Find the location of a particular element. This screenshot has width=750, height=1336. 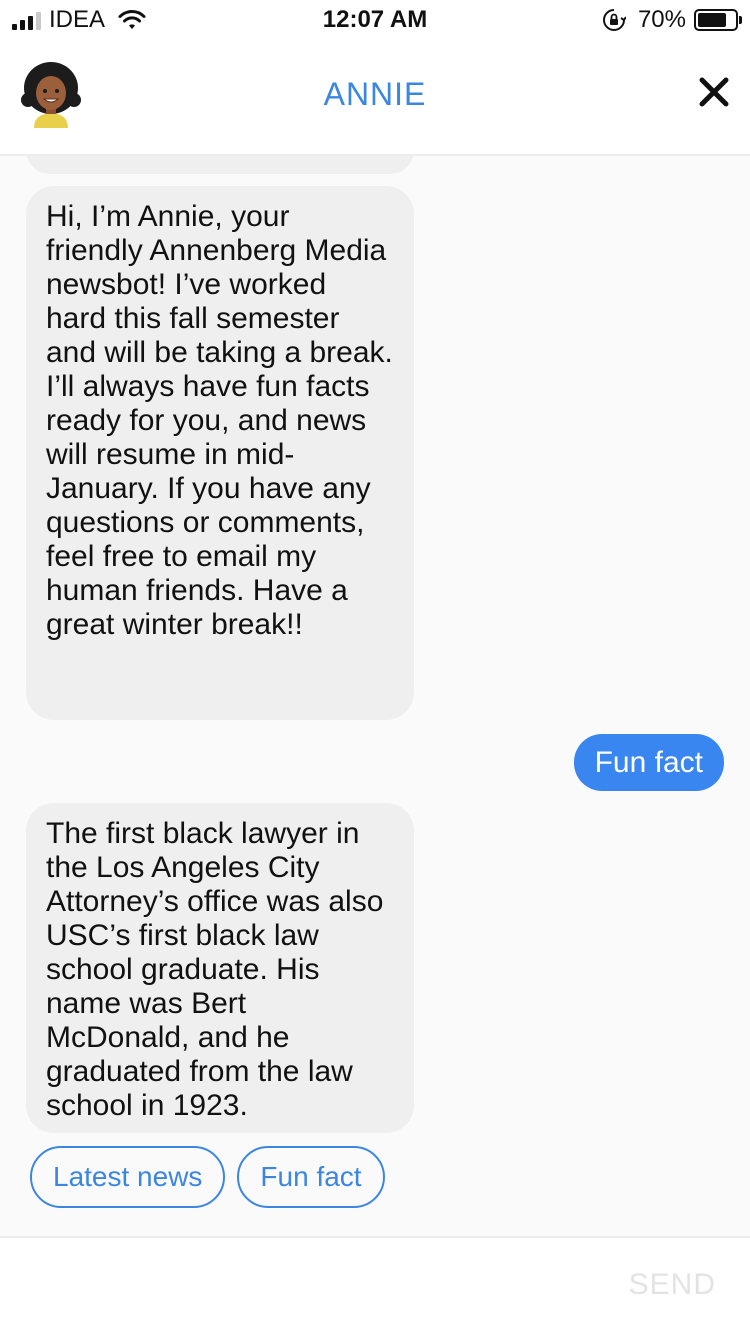

quick-reply-fun-fact: Fun fact is located at coordinates (311, 1177).